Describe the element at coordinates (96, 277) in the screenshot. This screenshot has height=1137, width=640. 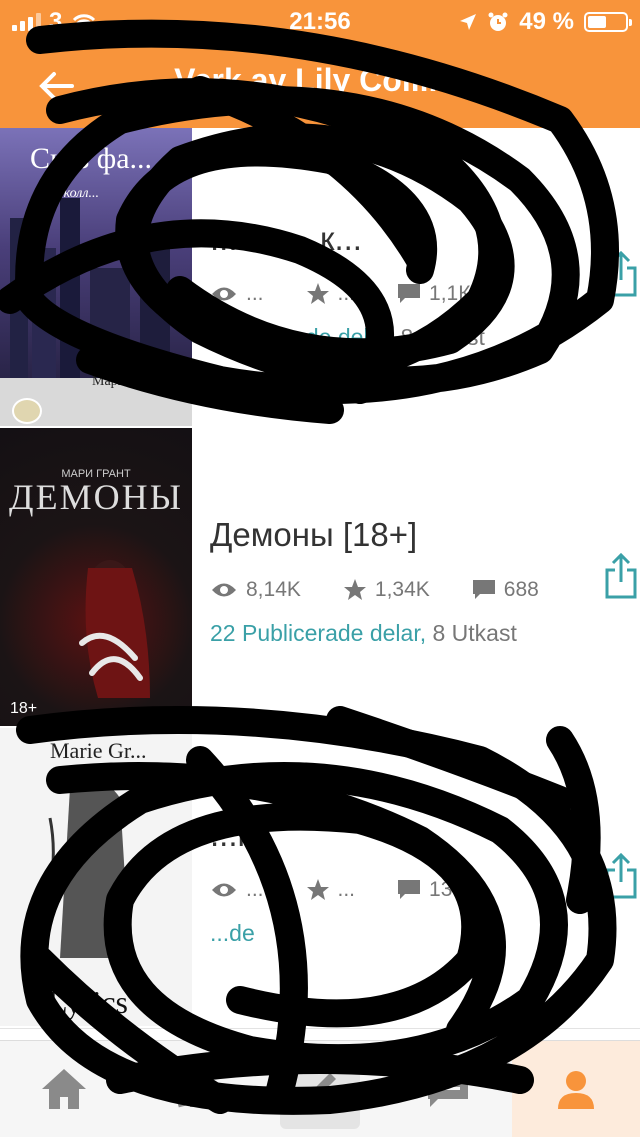
I see `book-cover: Сказ фа... О колл... Мари Грант` at that location.